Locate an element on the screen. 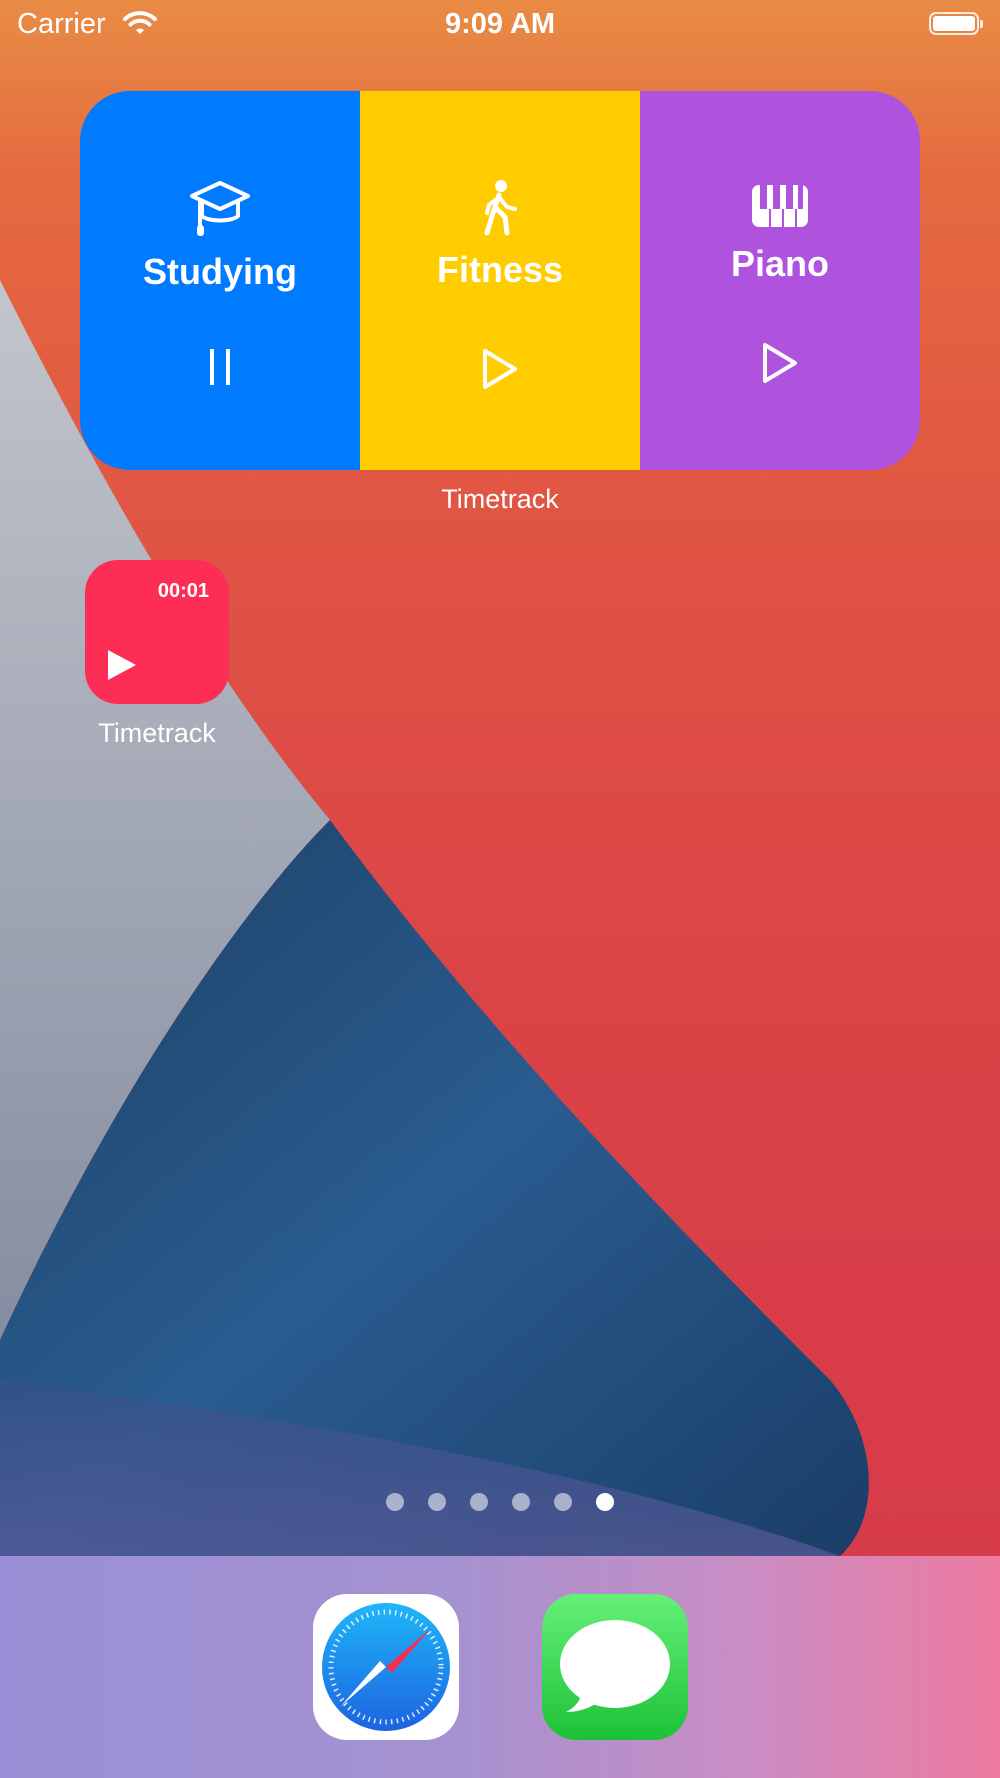 The image size is (1000, 1778). safari-app-icon is located at coordinates (386, 1667).